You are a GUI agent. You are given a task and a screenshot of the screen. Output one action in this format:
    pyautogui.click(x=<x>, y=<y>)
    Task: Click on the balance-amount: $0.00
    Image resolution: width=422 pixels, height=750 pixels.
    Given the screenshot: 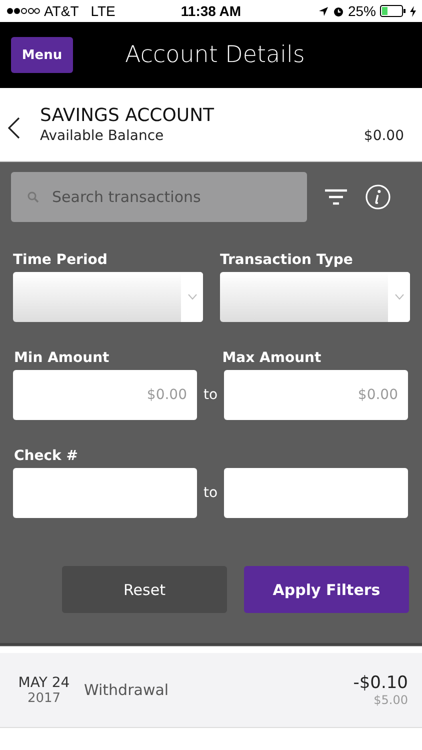 What is the action you would take?
    pyautogui.click(x=384, y=136)
    